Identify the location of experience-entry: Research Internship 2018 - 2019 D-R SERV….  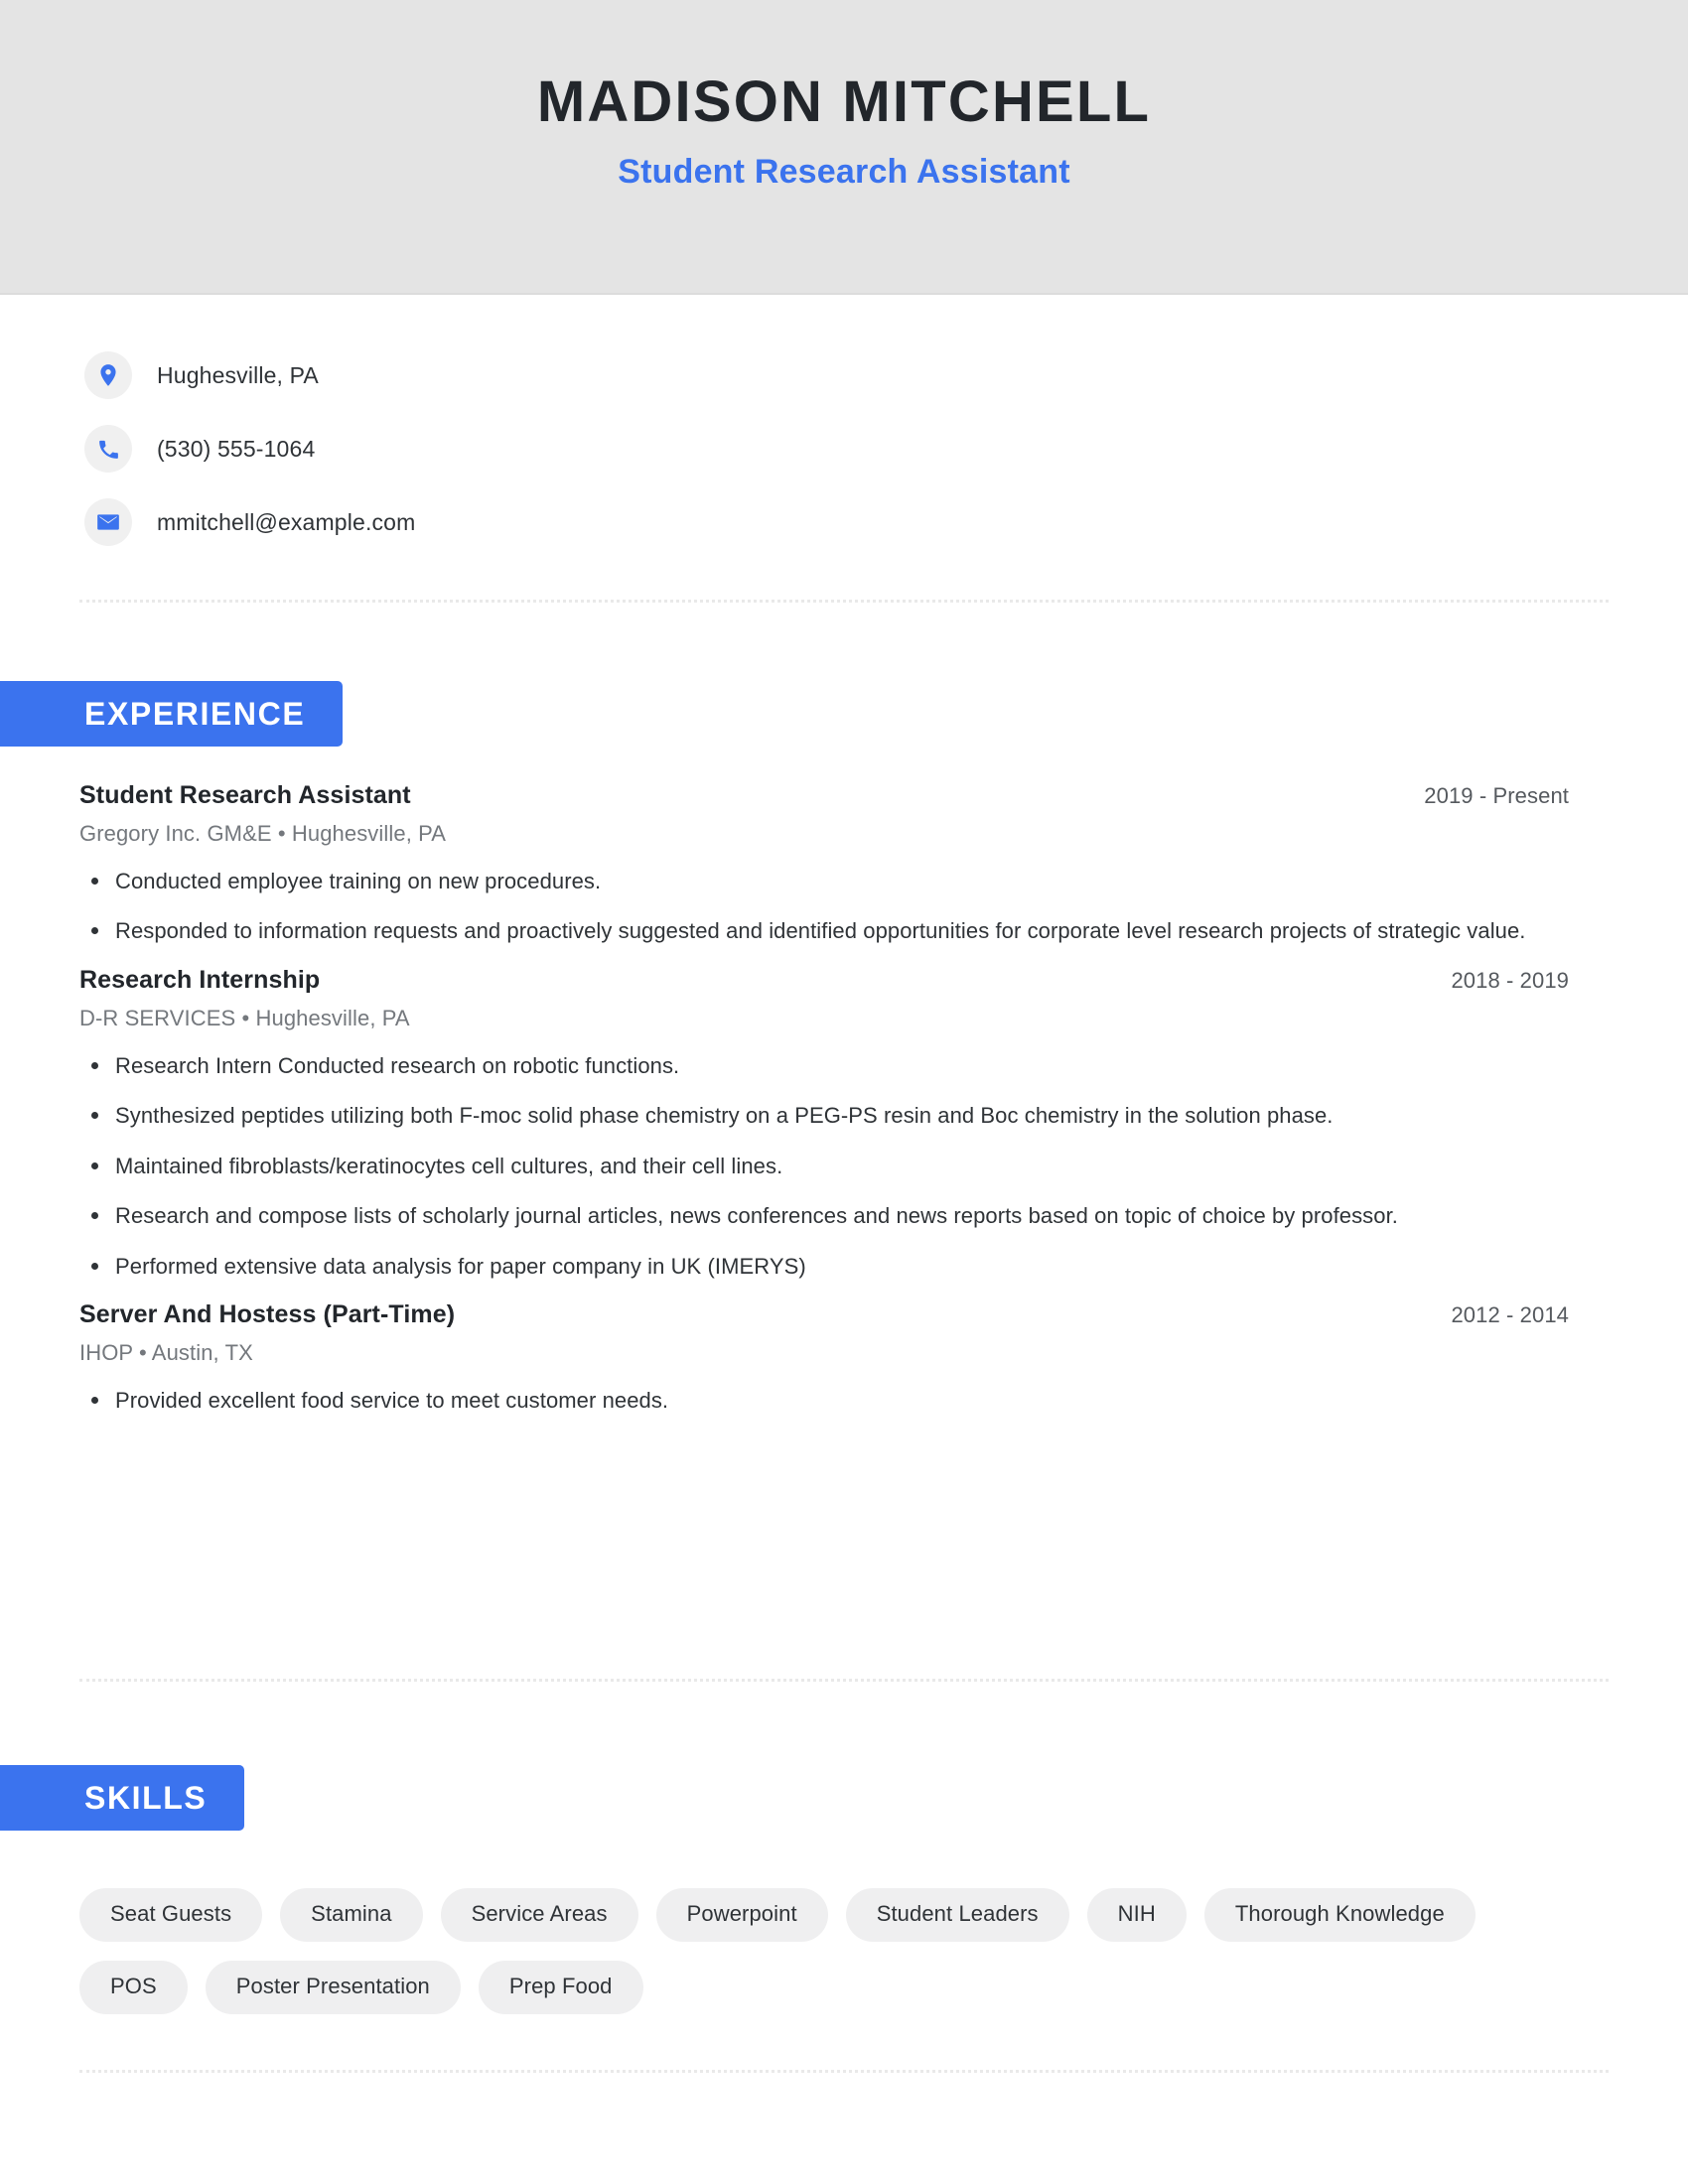
(844, 1124).